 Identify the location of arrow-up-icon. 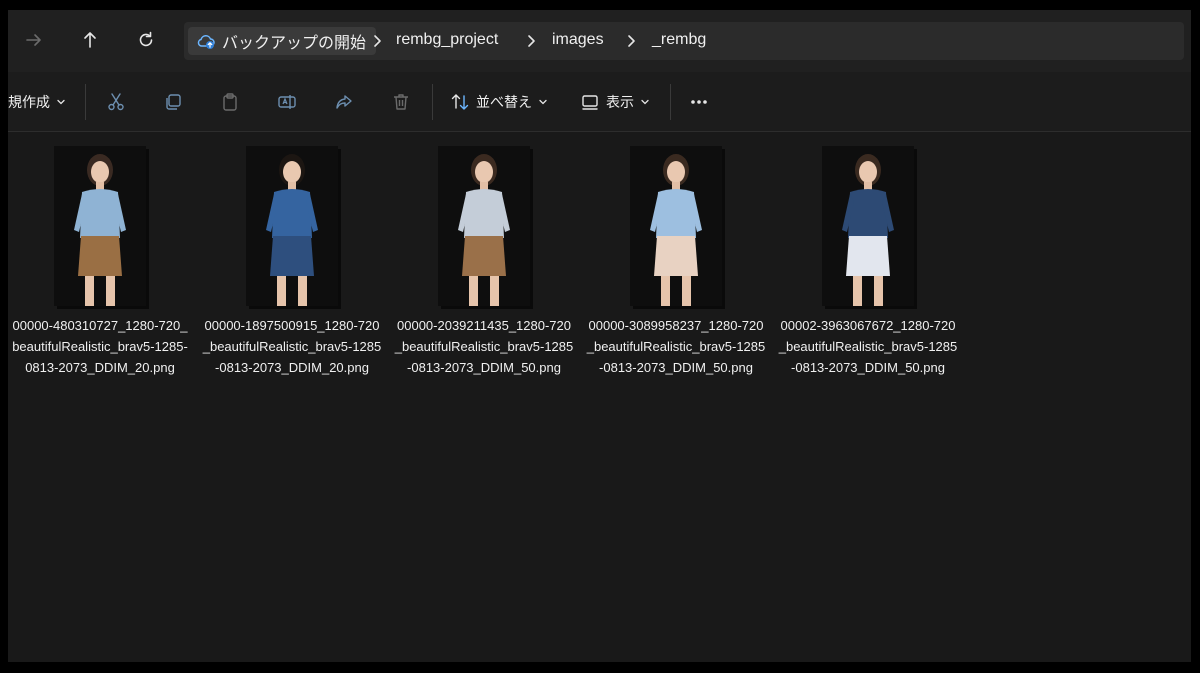
(90, 40).